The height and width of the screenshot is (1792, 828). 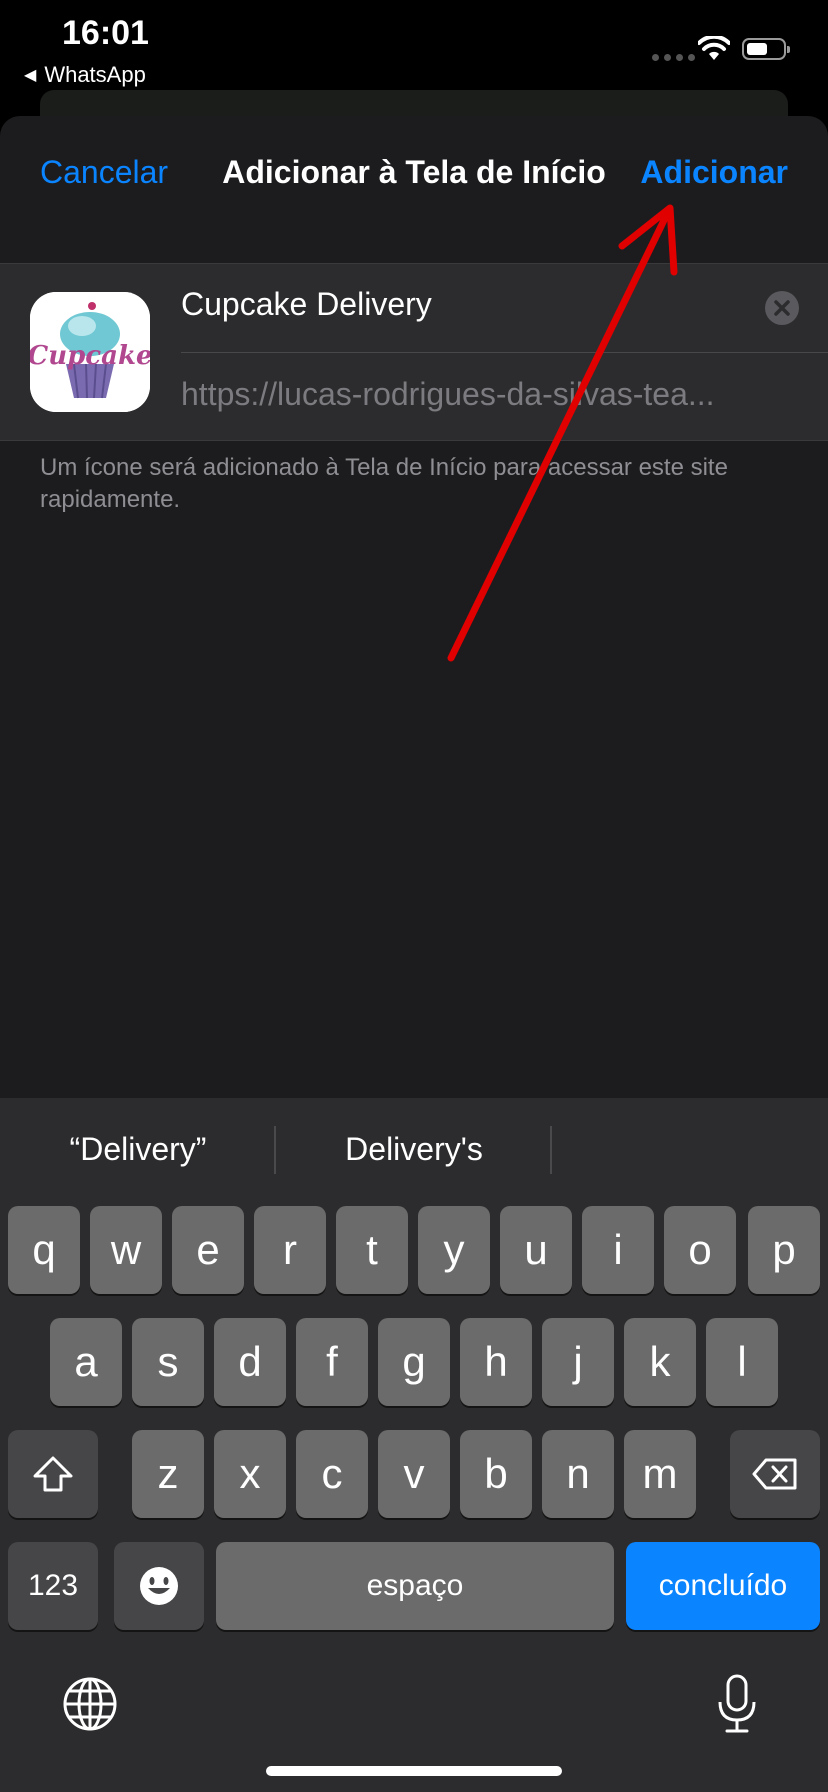 What do you see at coordinates (90, 1704) in the screenshot?
I see `globe-icon` at bounding box center [90, 1704].